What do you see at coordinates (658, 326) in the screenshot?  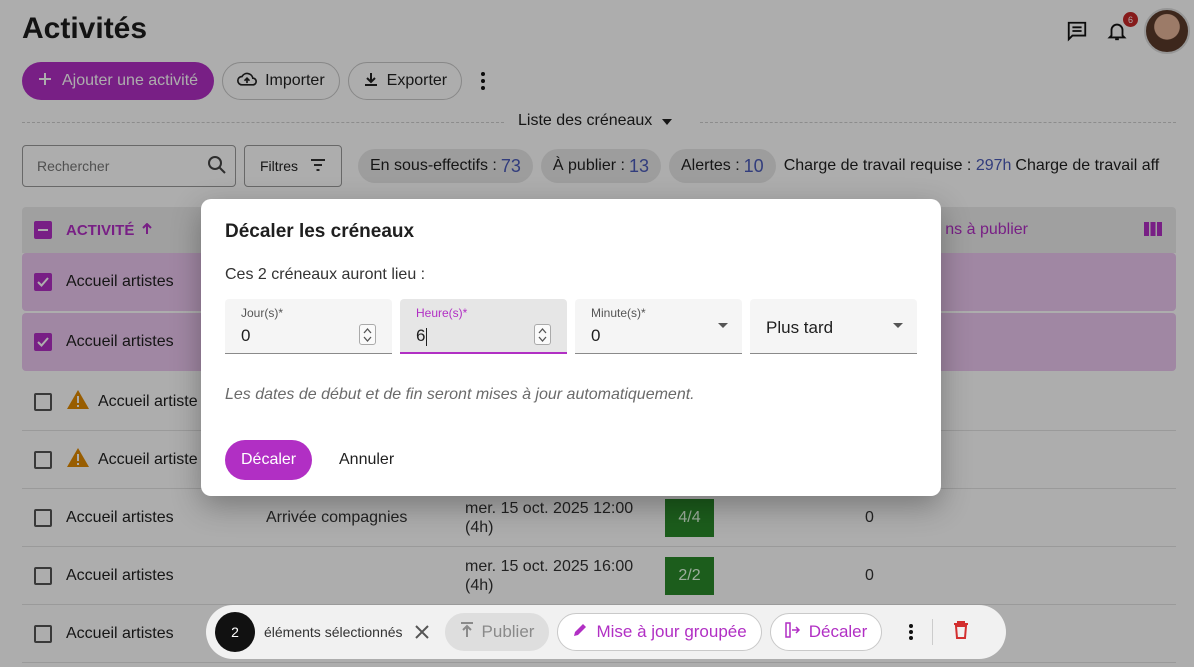 I see `minutes-select: Minute(s)* 0` at bounding box center [658, 326].